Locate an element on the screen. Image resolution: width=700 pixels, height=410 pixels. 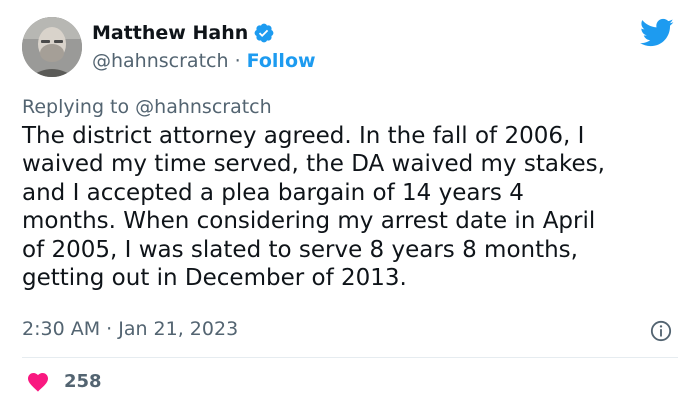
like-action: 258 is located at coordinates (64, 381).